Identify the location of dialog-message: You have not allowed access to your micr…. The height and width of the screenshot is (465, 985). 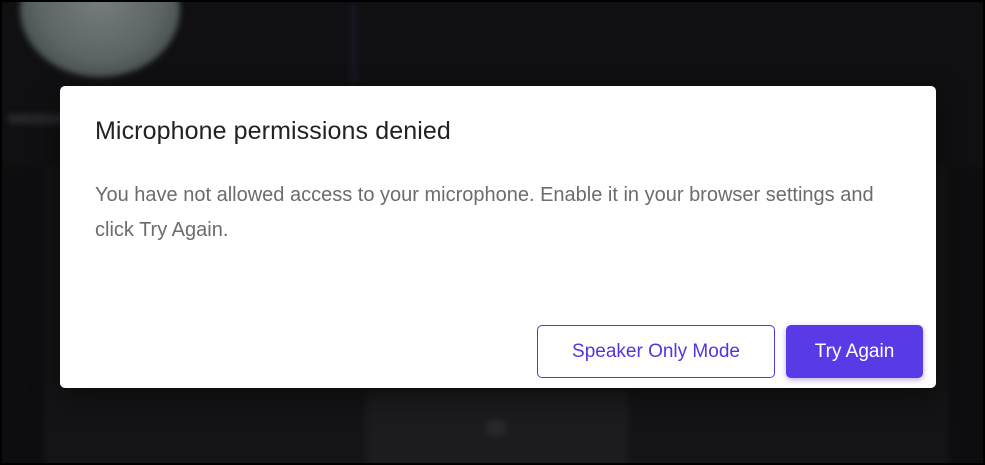
(484, 212).